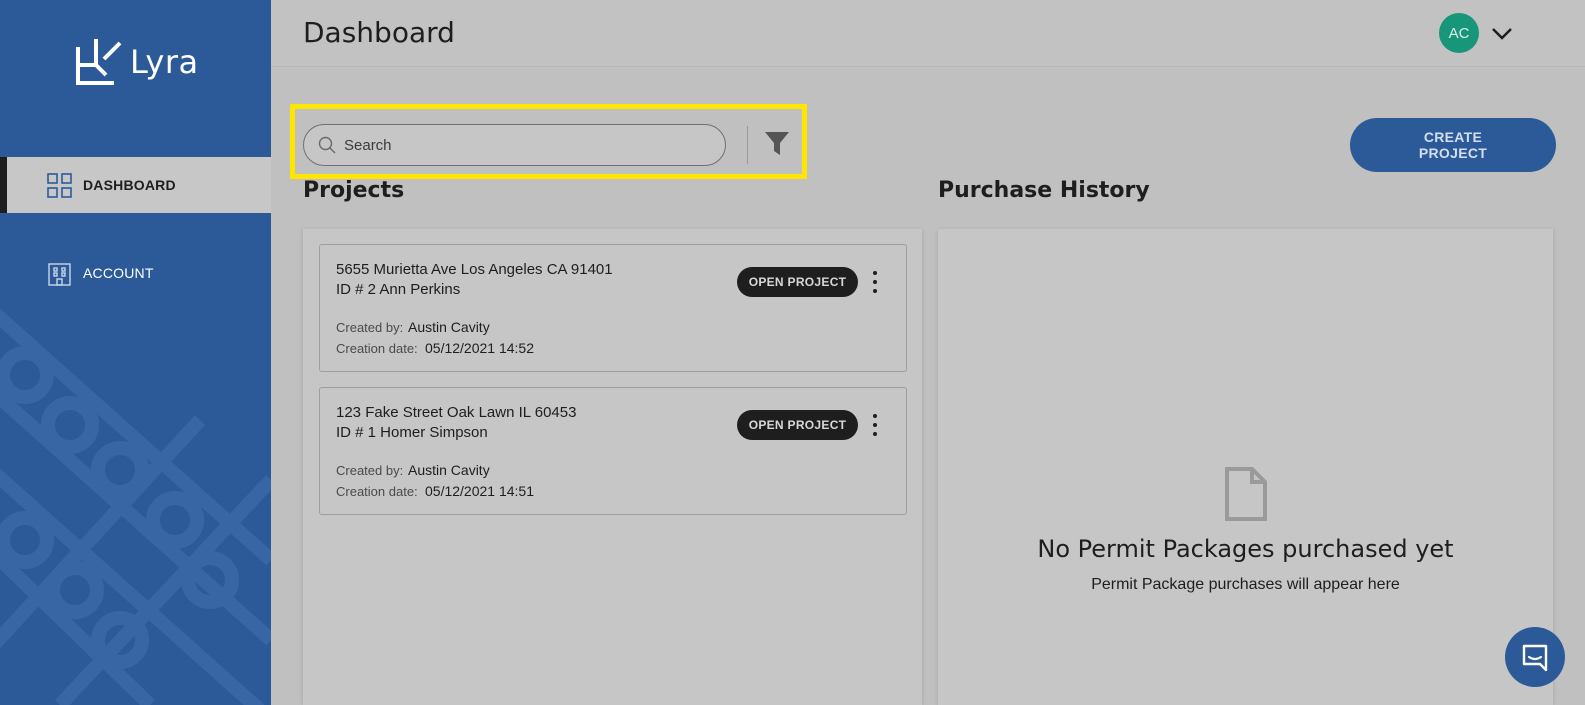 The height and width of the screenshot is (705, 1585). I want to click on sidebar-item-label: ACCOUNT, so click(118, 273).